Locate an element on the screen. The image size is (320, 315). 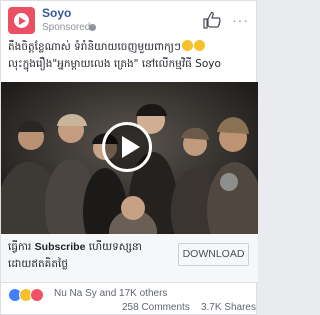
sponsored-label: Sponsored is located at coordinates (66, 27).